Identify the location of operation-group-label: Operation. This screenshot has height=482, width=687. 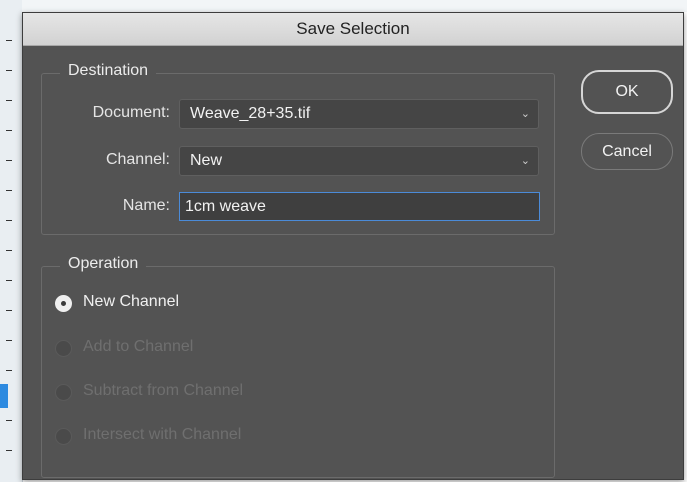
(103, 264).